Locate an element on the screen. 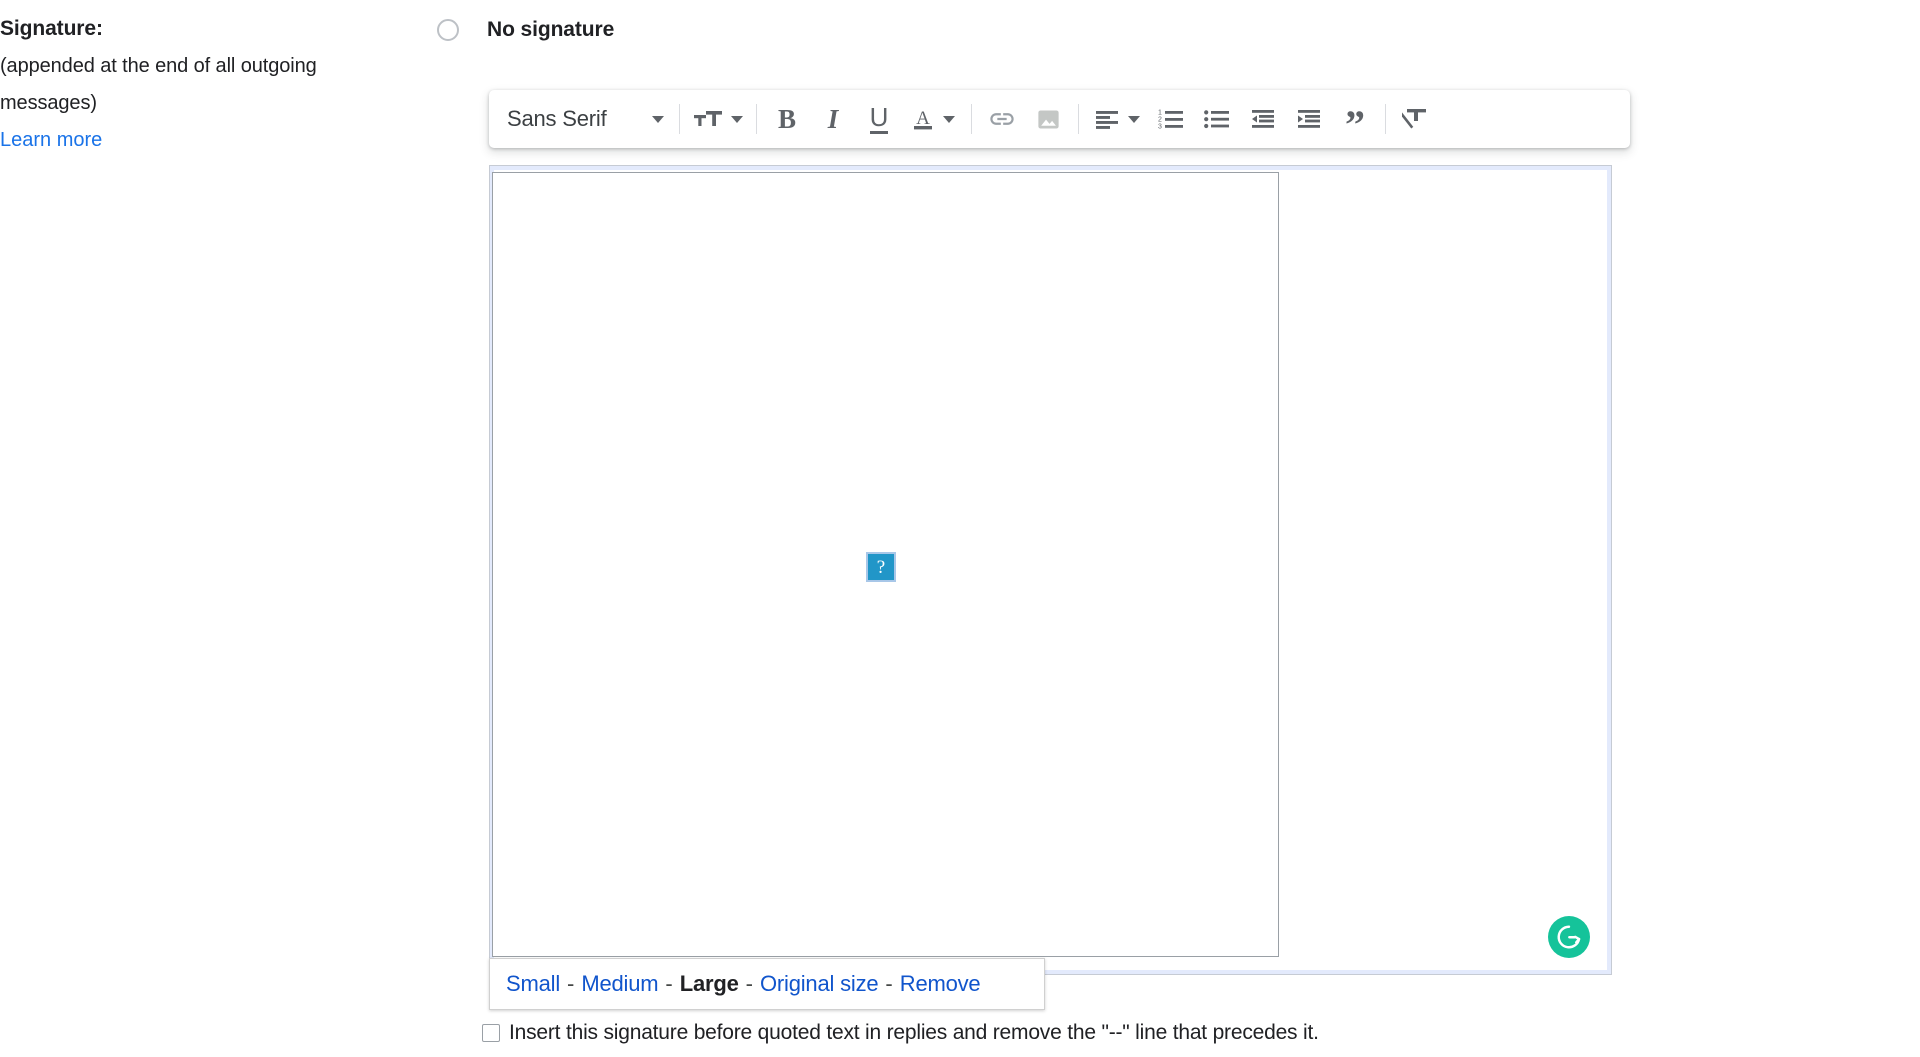  indent-less-icon is located at coordinates (1263, 119).